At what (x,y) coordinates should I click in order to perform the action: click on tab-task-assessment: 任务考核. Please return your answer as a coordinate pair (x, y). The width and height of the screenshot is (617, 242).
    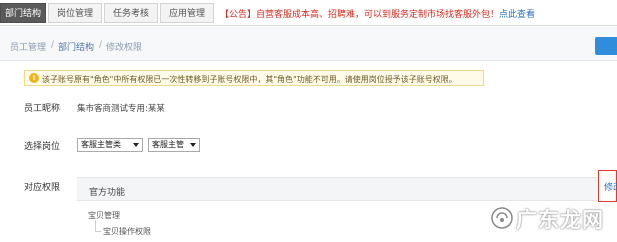
    Looking at the image, I should click on (131, 13).